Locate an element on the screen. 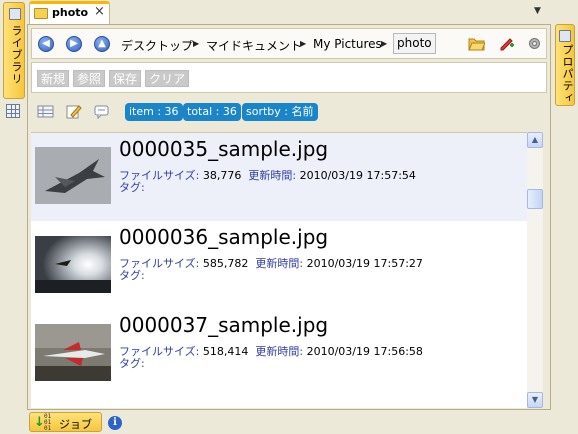  file-name: 0000035_sample.jpg is located at coordinates (223, 149).